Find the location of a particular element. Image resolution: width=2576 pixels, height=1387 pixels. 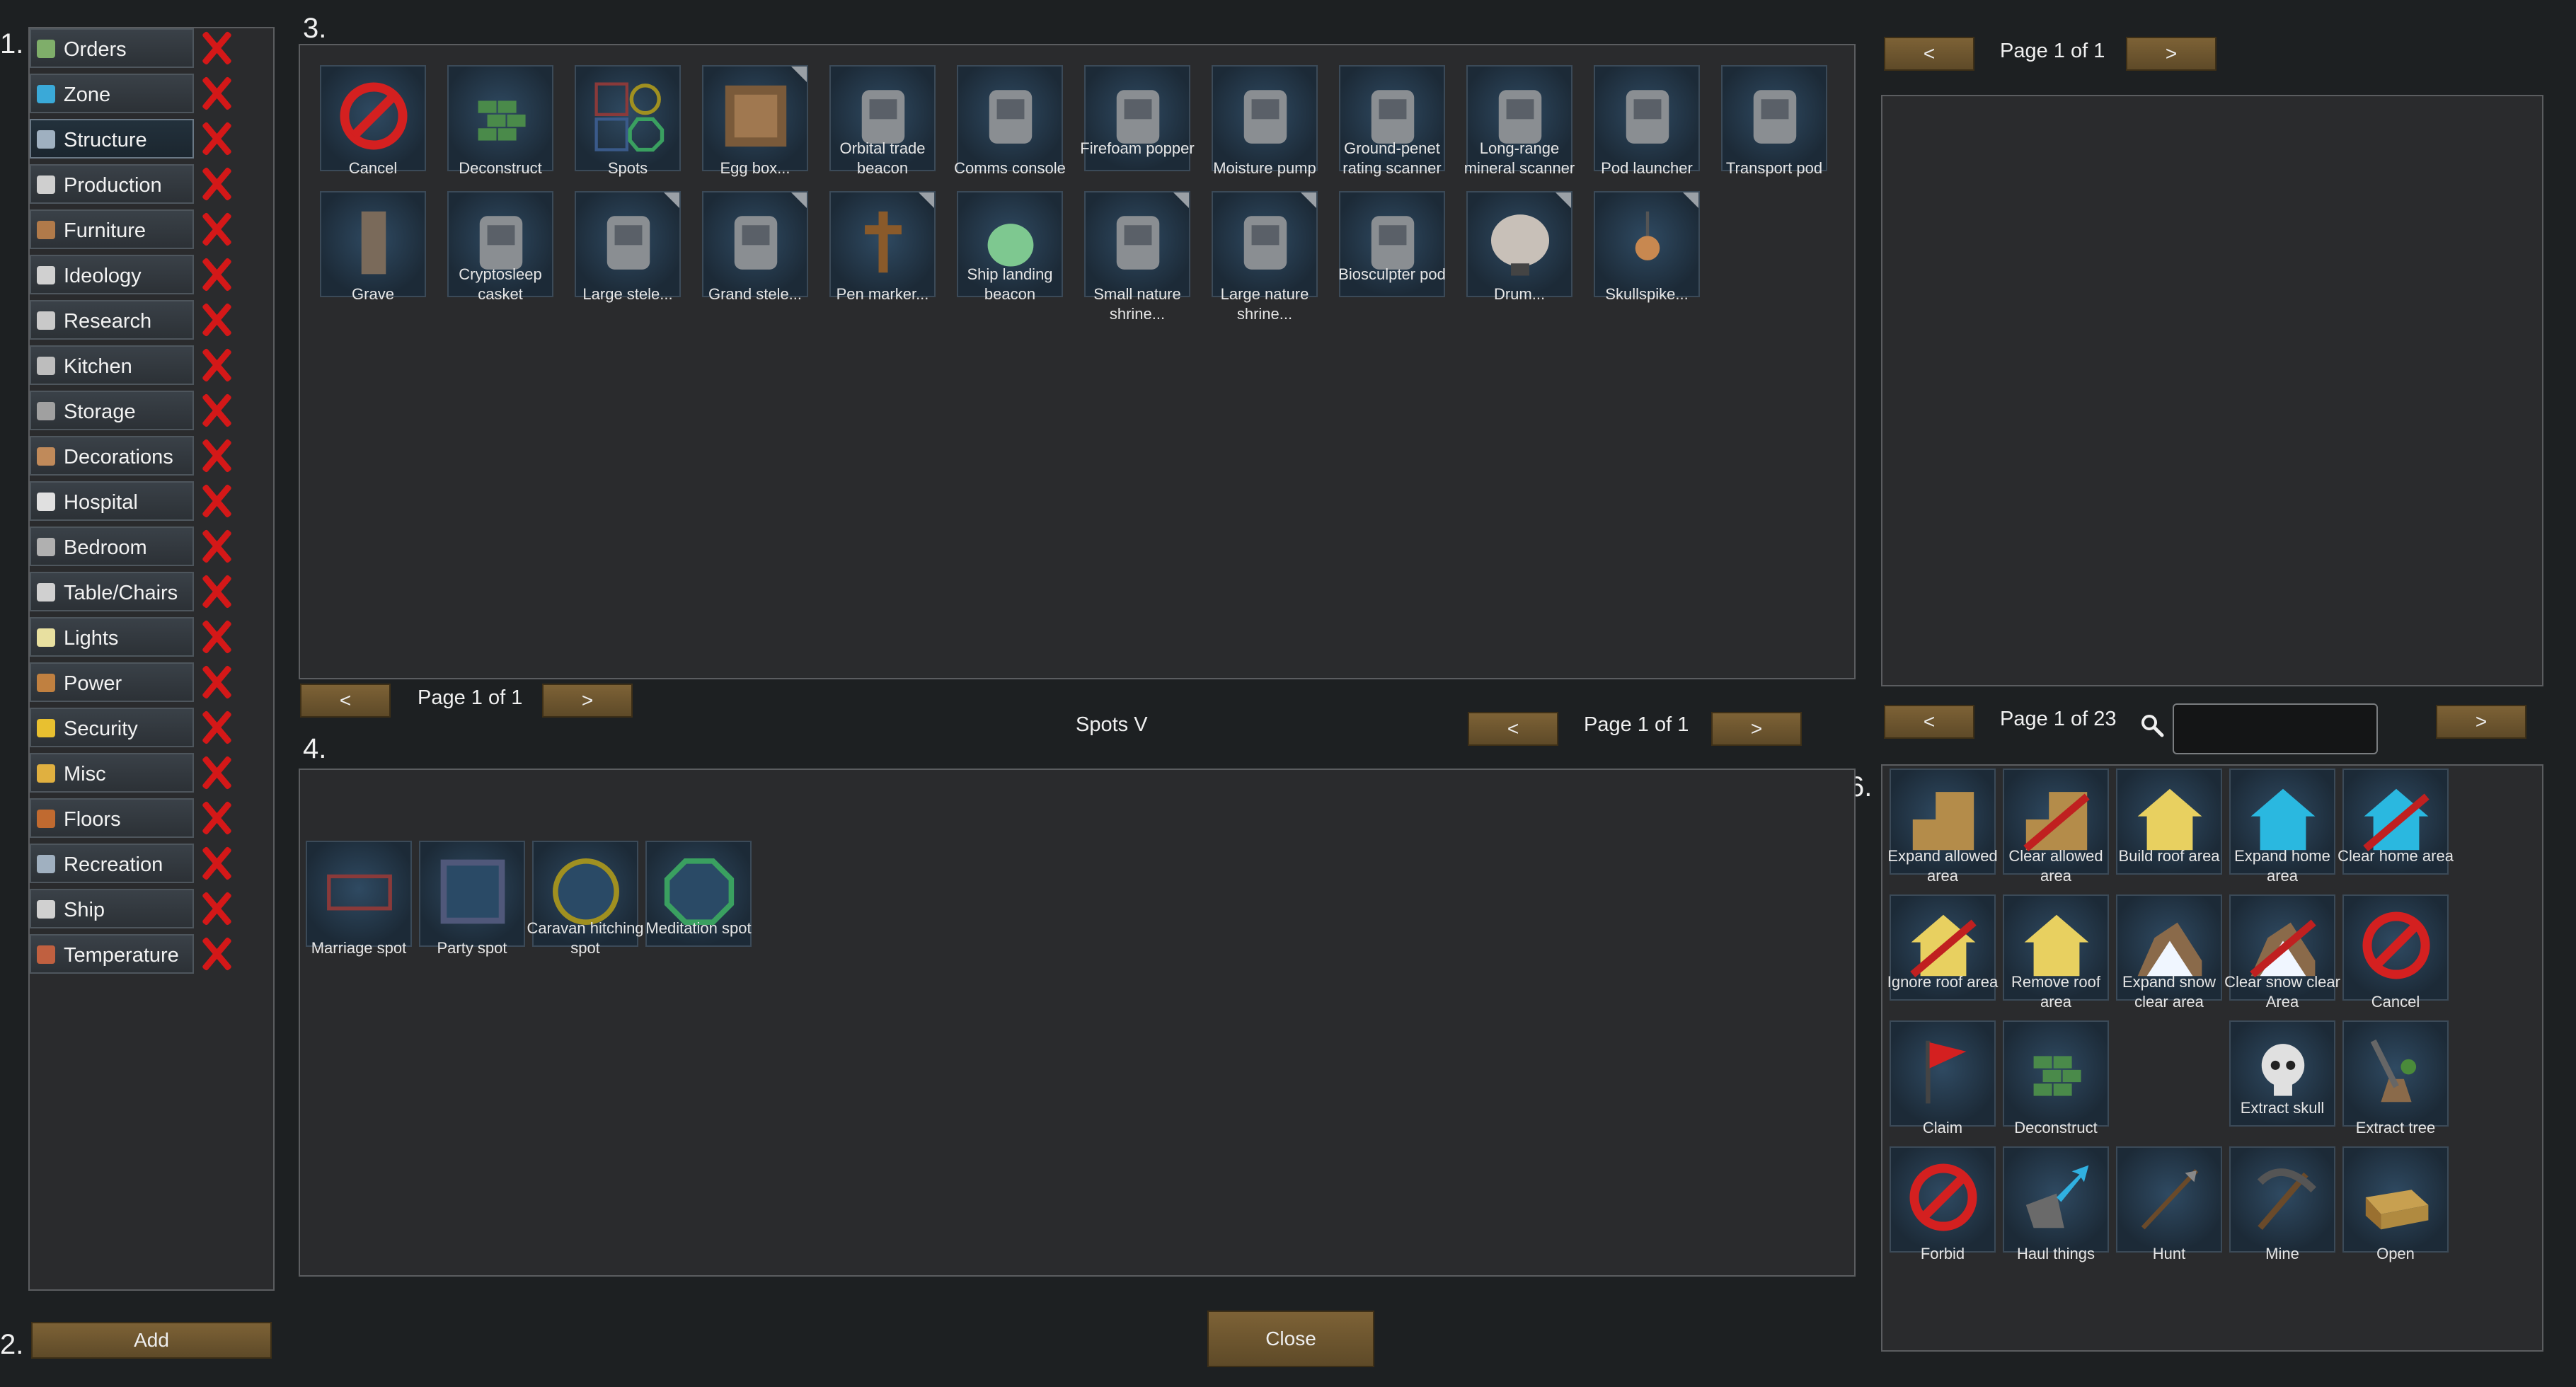

designator-label: Cryptosleep casket is located at coordinates (501, 284).